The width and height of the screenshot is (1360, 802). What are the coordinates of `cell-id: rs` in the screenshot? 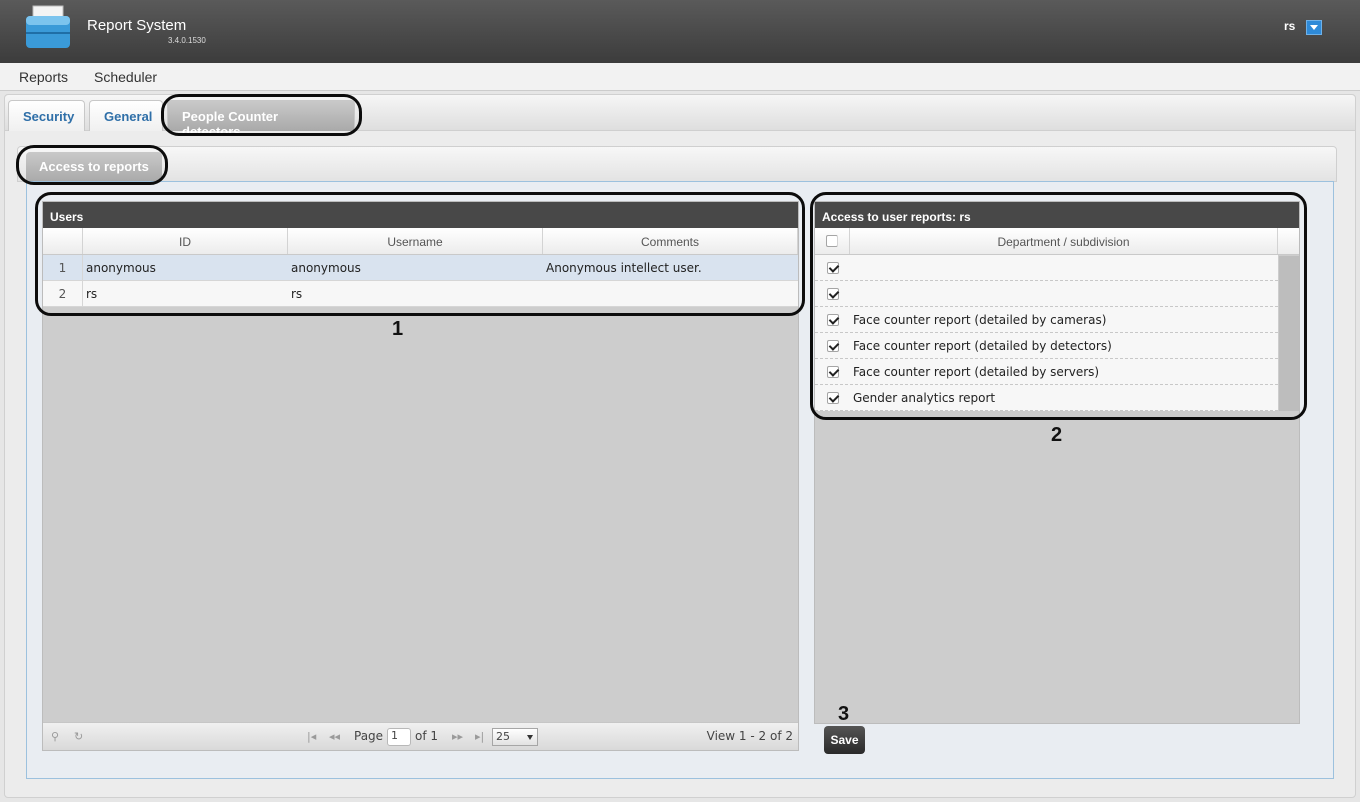 It's located at (92, 293).